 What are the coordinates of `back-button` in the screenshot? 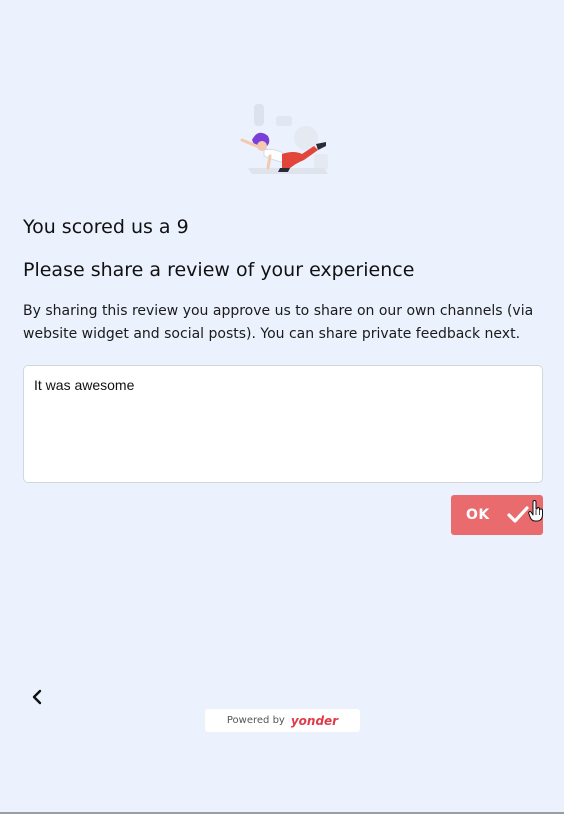 It's located at (37, 697).